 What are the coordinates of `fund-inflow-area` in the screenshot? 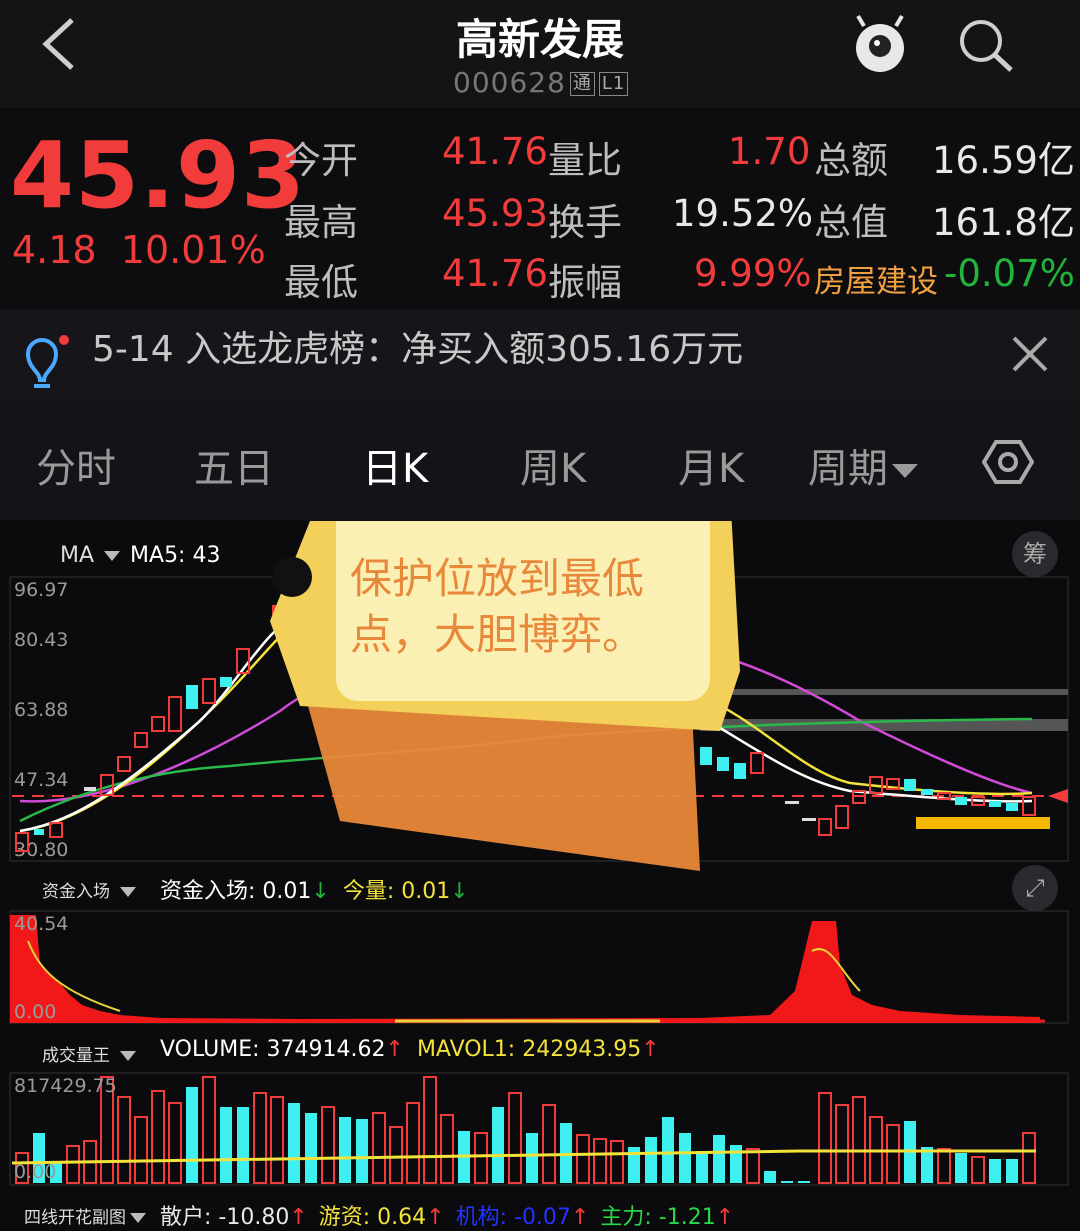 It's located at (527, 969).